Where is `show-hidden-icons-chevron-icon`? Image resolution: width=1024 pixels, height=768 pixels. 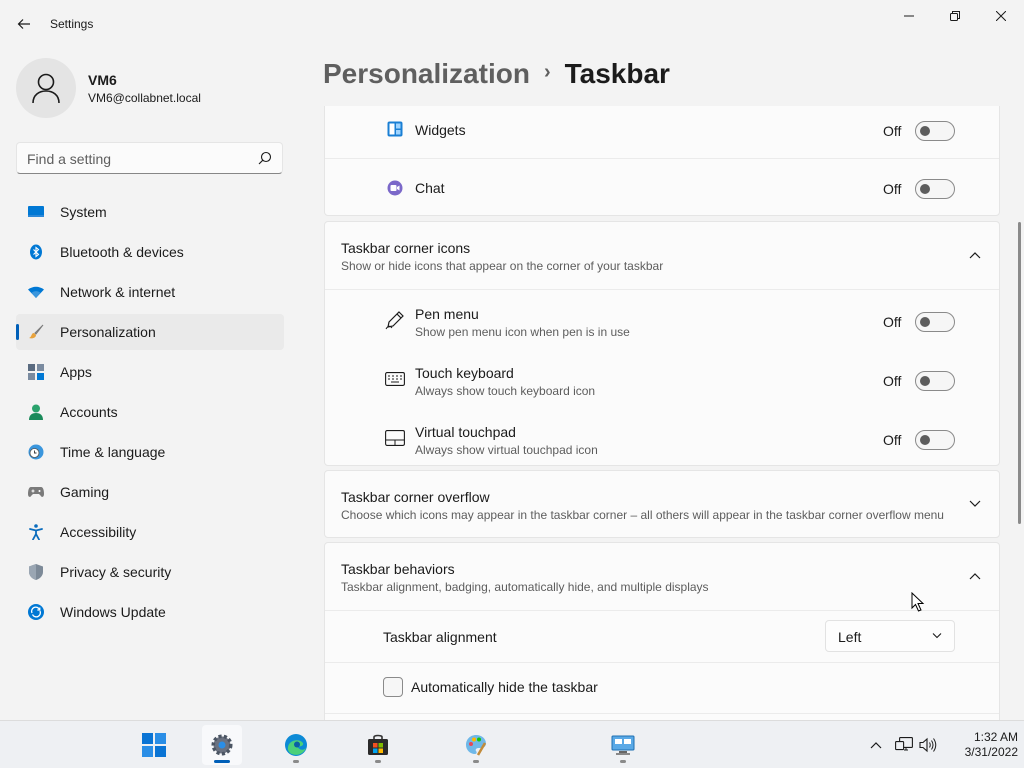 show-hidden-icons-chevron-icon is located at coordinates (876, 745).